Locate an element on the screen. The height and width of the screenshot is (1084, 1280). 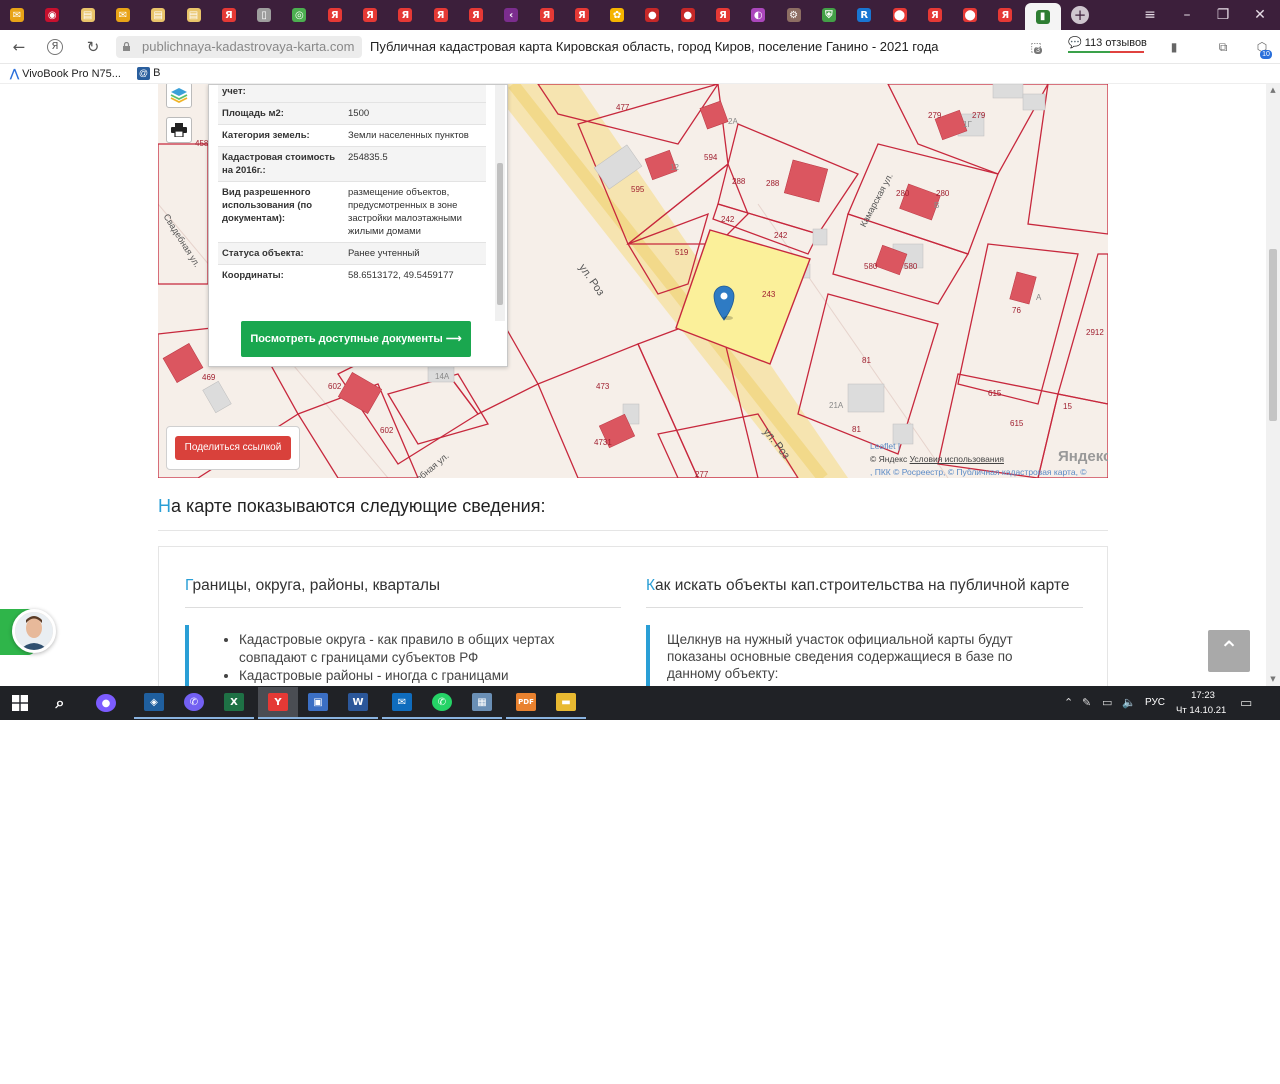
taskbar-word: W is located at coordinates (358, 703).